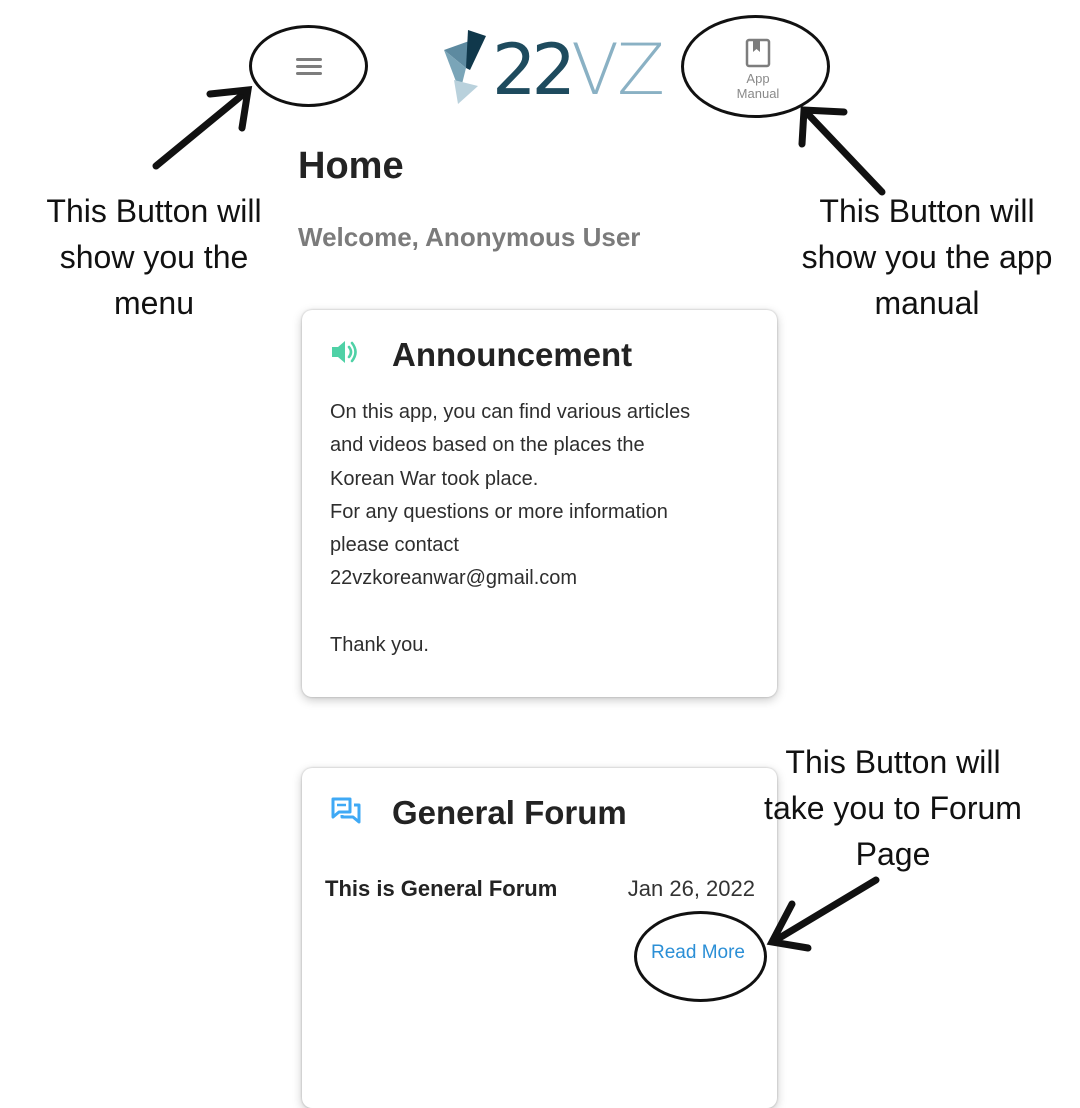 The image size is (1080, 1108). What do you see at coordinates (434, 478) in the screenshot?
I see `announcement-line: Korean War took place.` at bounding box center [434, 478].